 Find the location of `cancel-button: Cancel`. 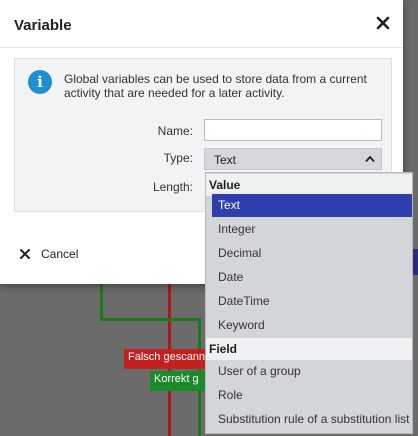

cancel-button: Cancel is located at coordinates (48, 254).